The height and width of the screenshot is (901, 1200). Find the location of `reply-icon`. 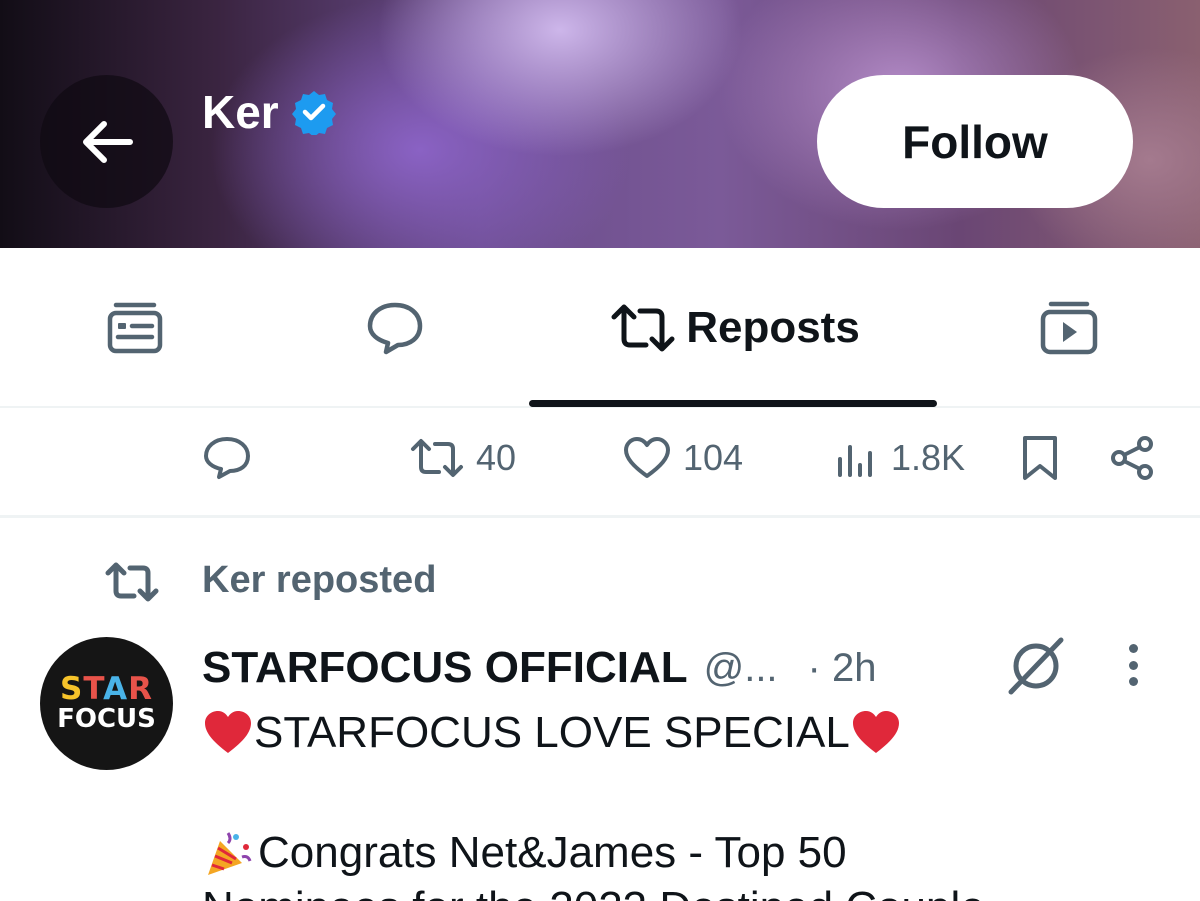

reply-icon is located at coordinates (227, 458).